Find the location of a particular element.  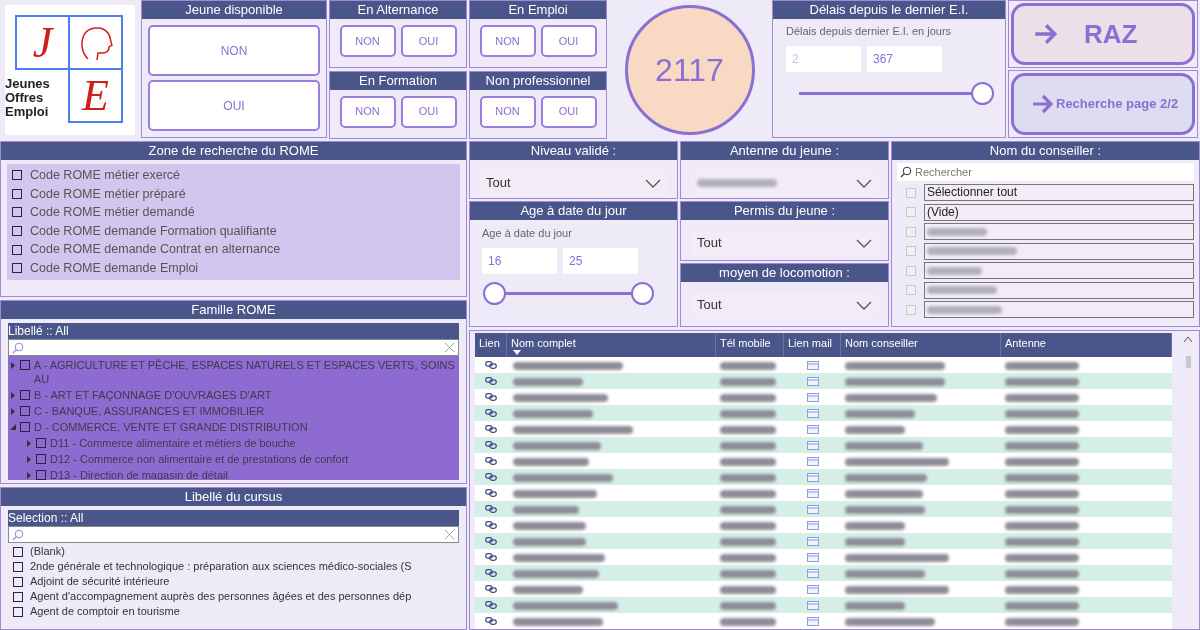

min-input: 2 is located at coordinates (823, 58).